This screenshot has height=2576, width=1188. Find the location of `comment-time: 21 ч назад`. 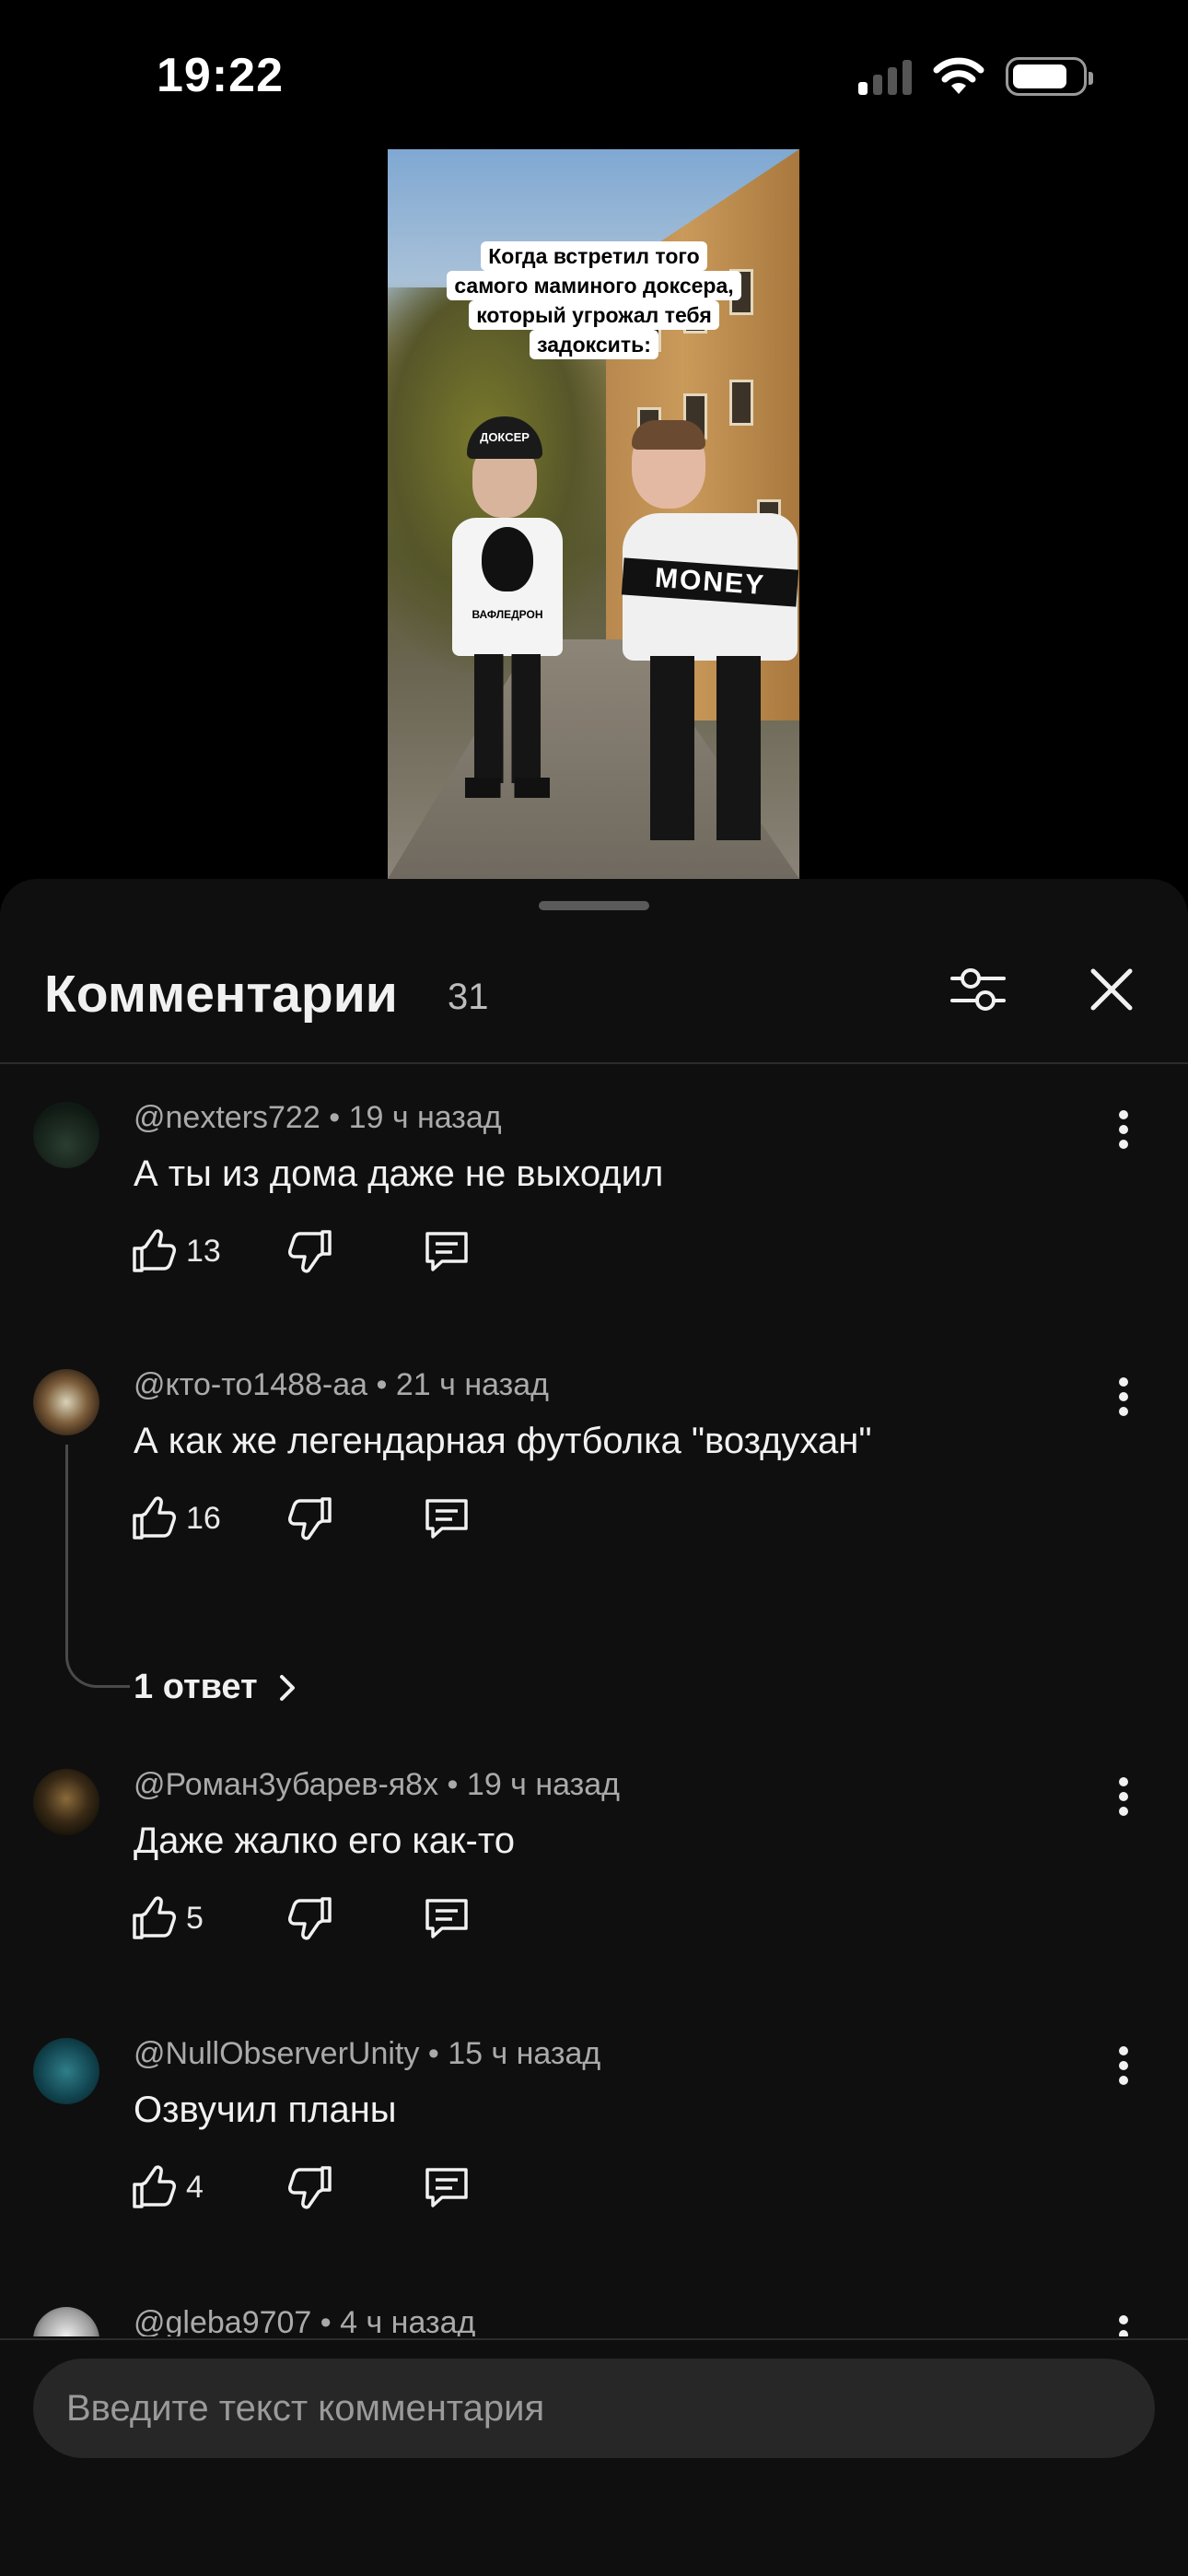

comment-time: 21 ч назад is located at coordinates (472, 1384).